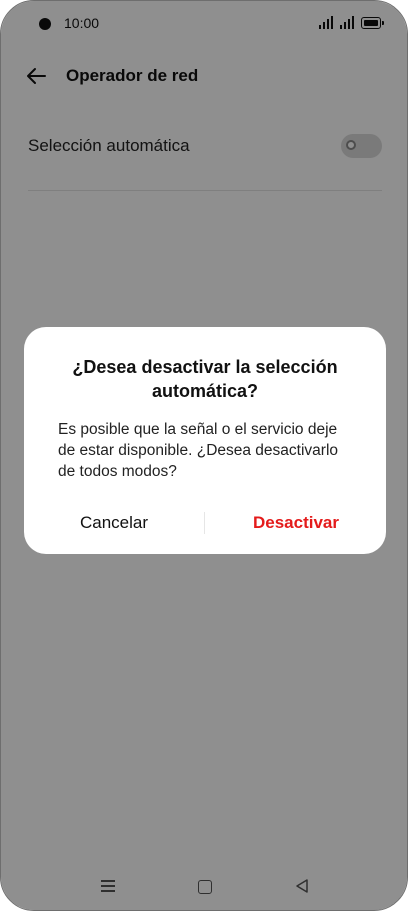 The image size is (408, 911). I want to click on cancel-button: Cancelar, so click(114, 523).